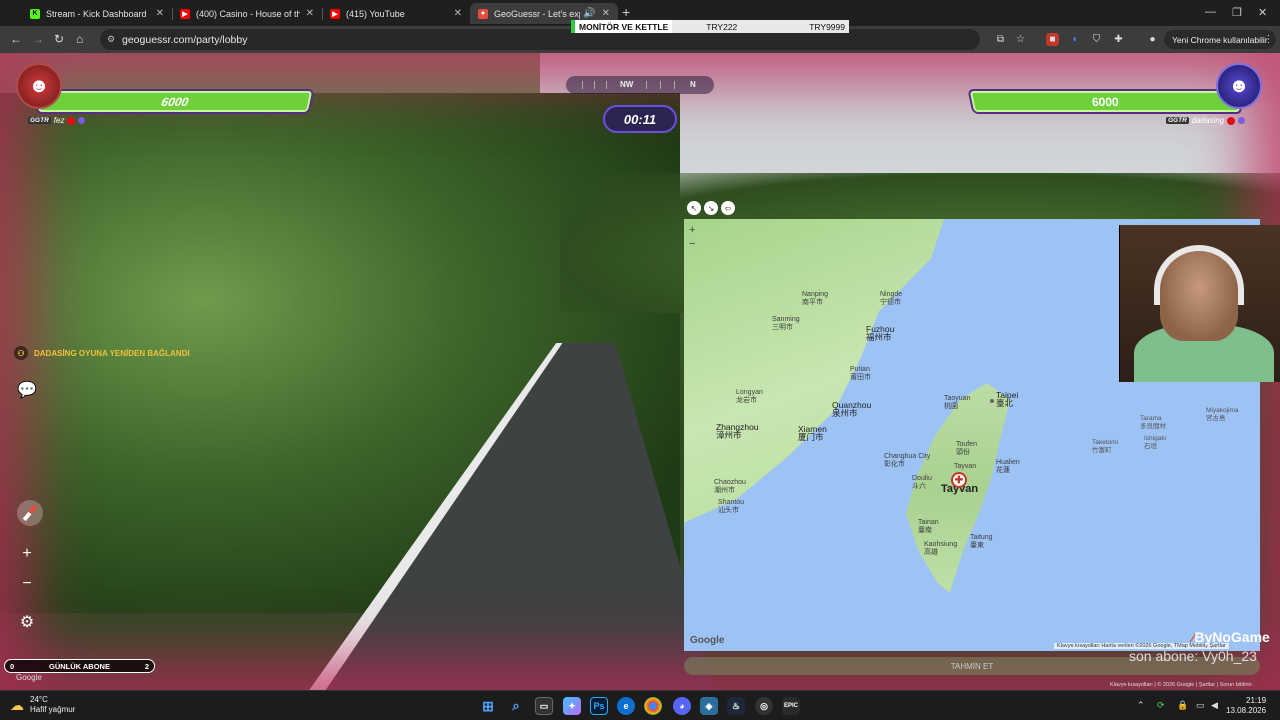  I want to click on map-zoom-in-button: +, so click(692, 230).